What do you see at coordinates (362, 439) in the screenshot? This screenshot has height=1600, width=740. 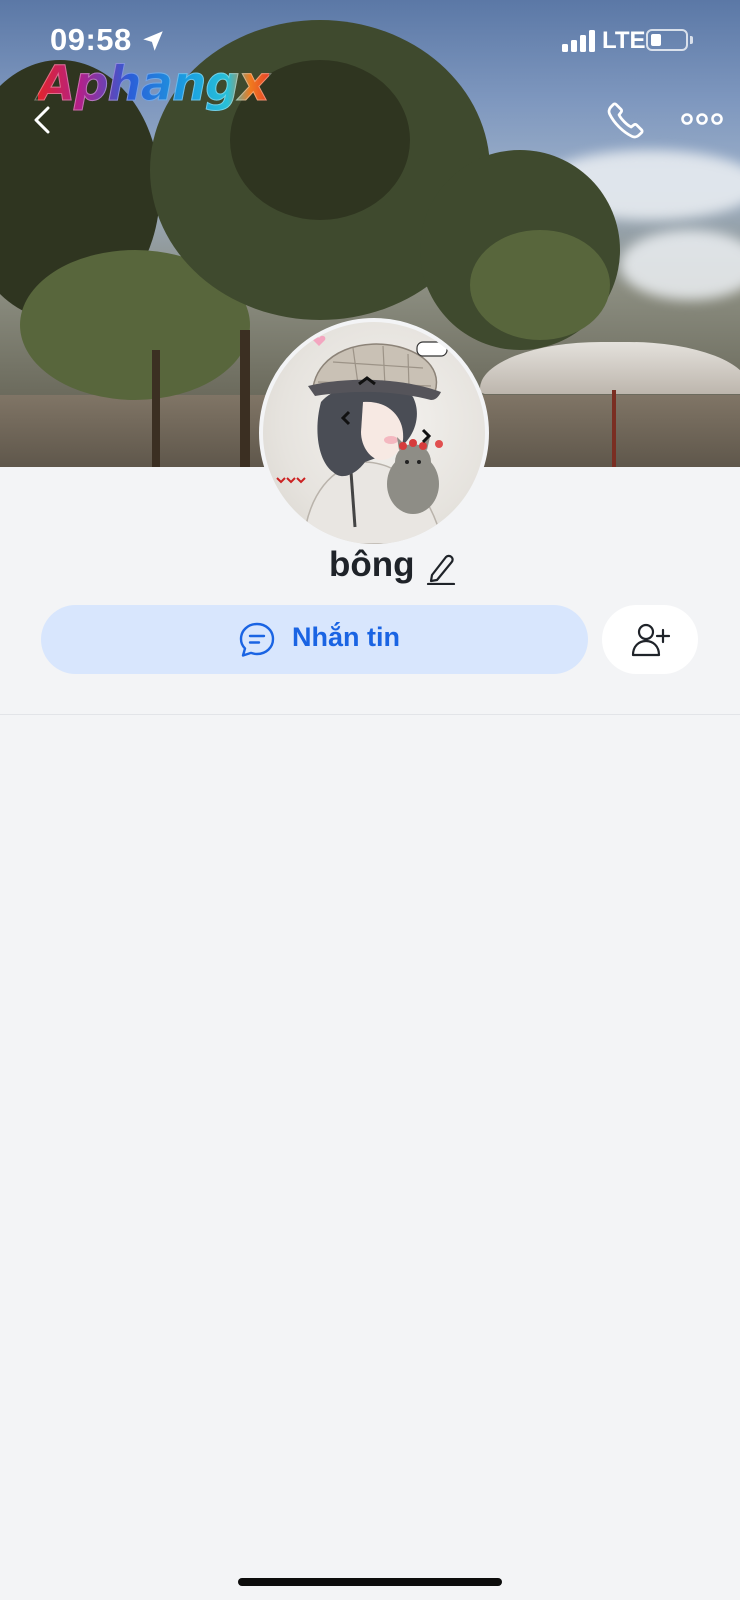 I see `avatar-illustration` at bounding box center [362, 439].